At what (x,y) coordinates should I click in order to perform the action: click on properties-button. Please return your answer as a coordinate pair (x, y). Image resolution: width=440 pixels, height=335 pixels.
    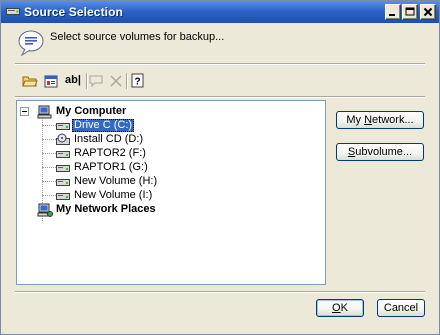
    Looking at the image, I should click on (51, 81).